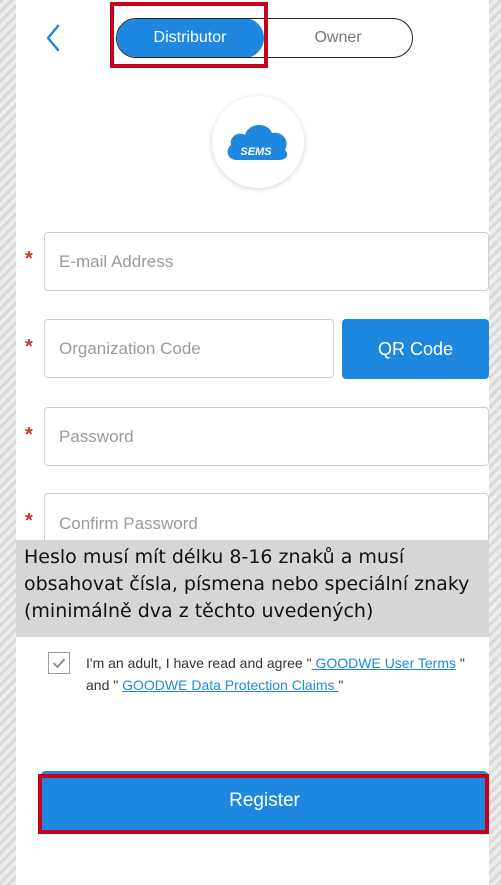 The width and height of the screenshot is (501, 885). Describe the element at coordinates (189, 35) in the screenshot. I see `highlight-box-tab` at that location.